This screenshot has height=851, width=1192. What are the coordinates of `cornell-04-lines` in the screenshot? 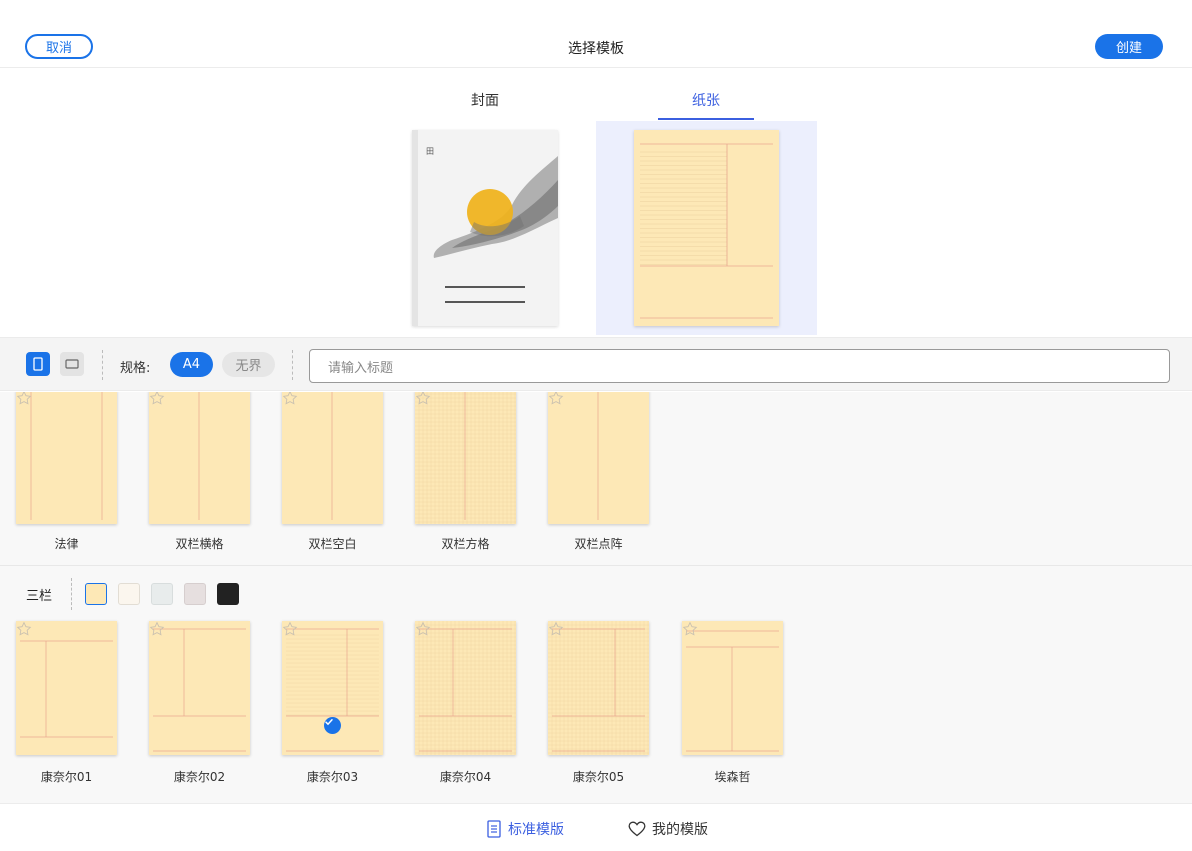 It's located at (465, 688).